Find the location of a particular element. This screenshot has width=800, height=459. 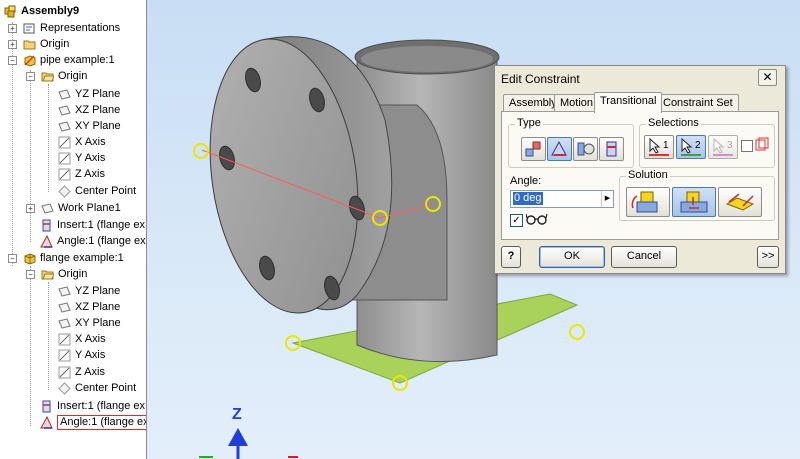

representations-icon is located at coordinates (29, 28).